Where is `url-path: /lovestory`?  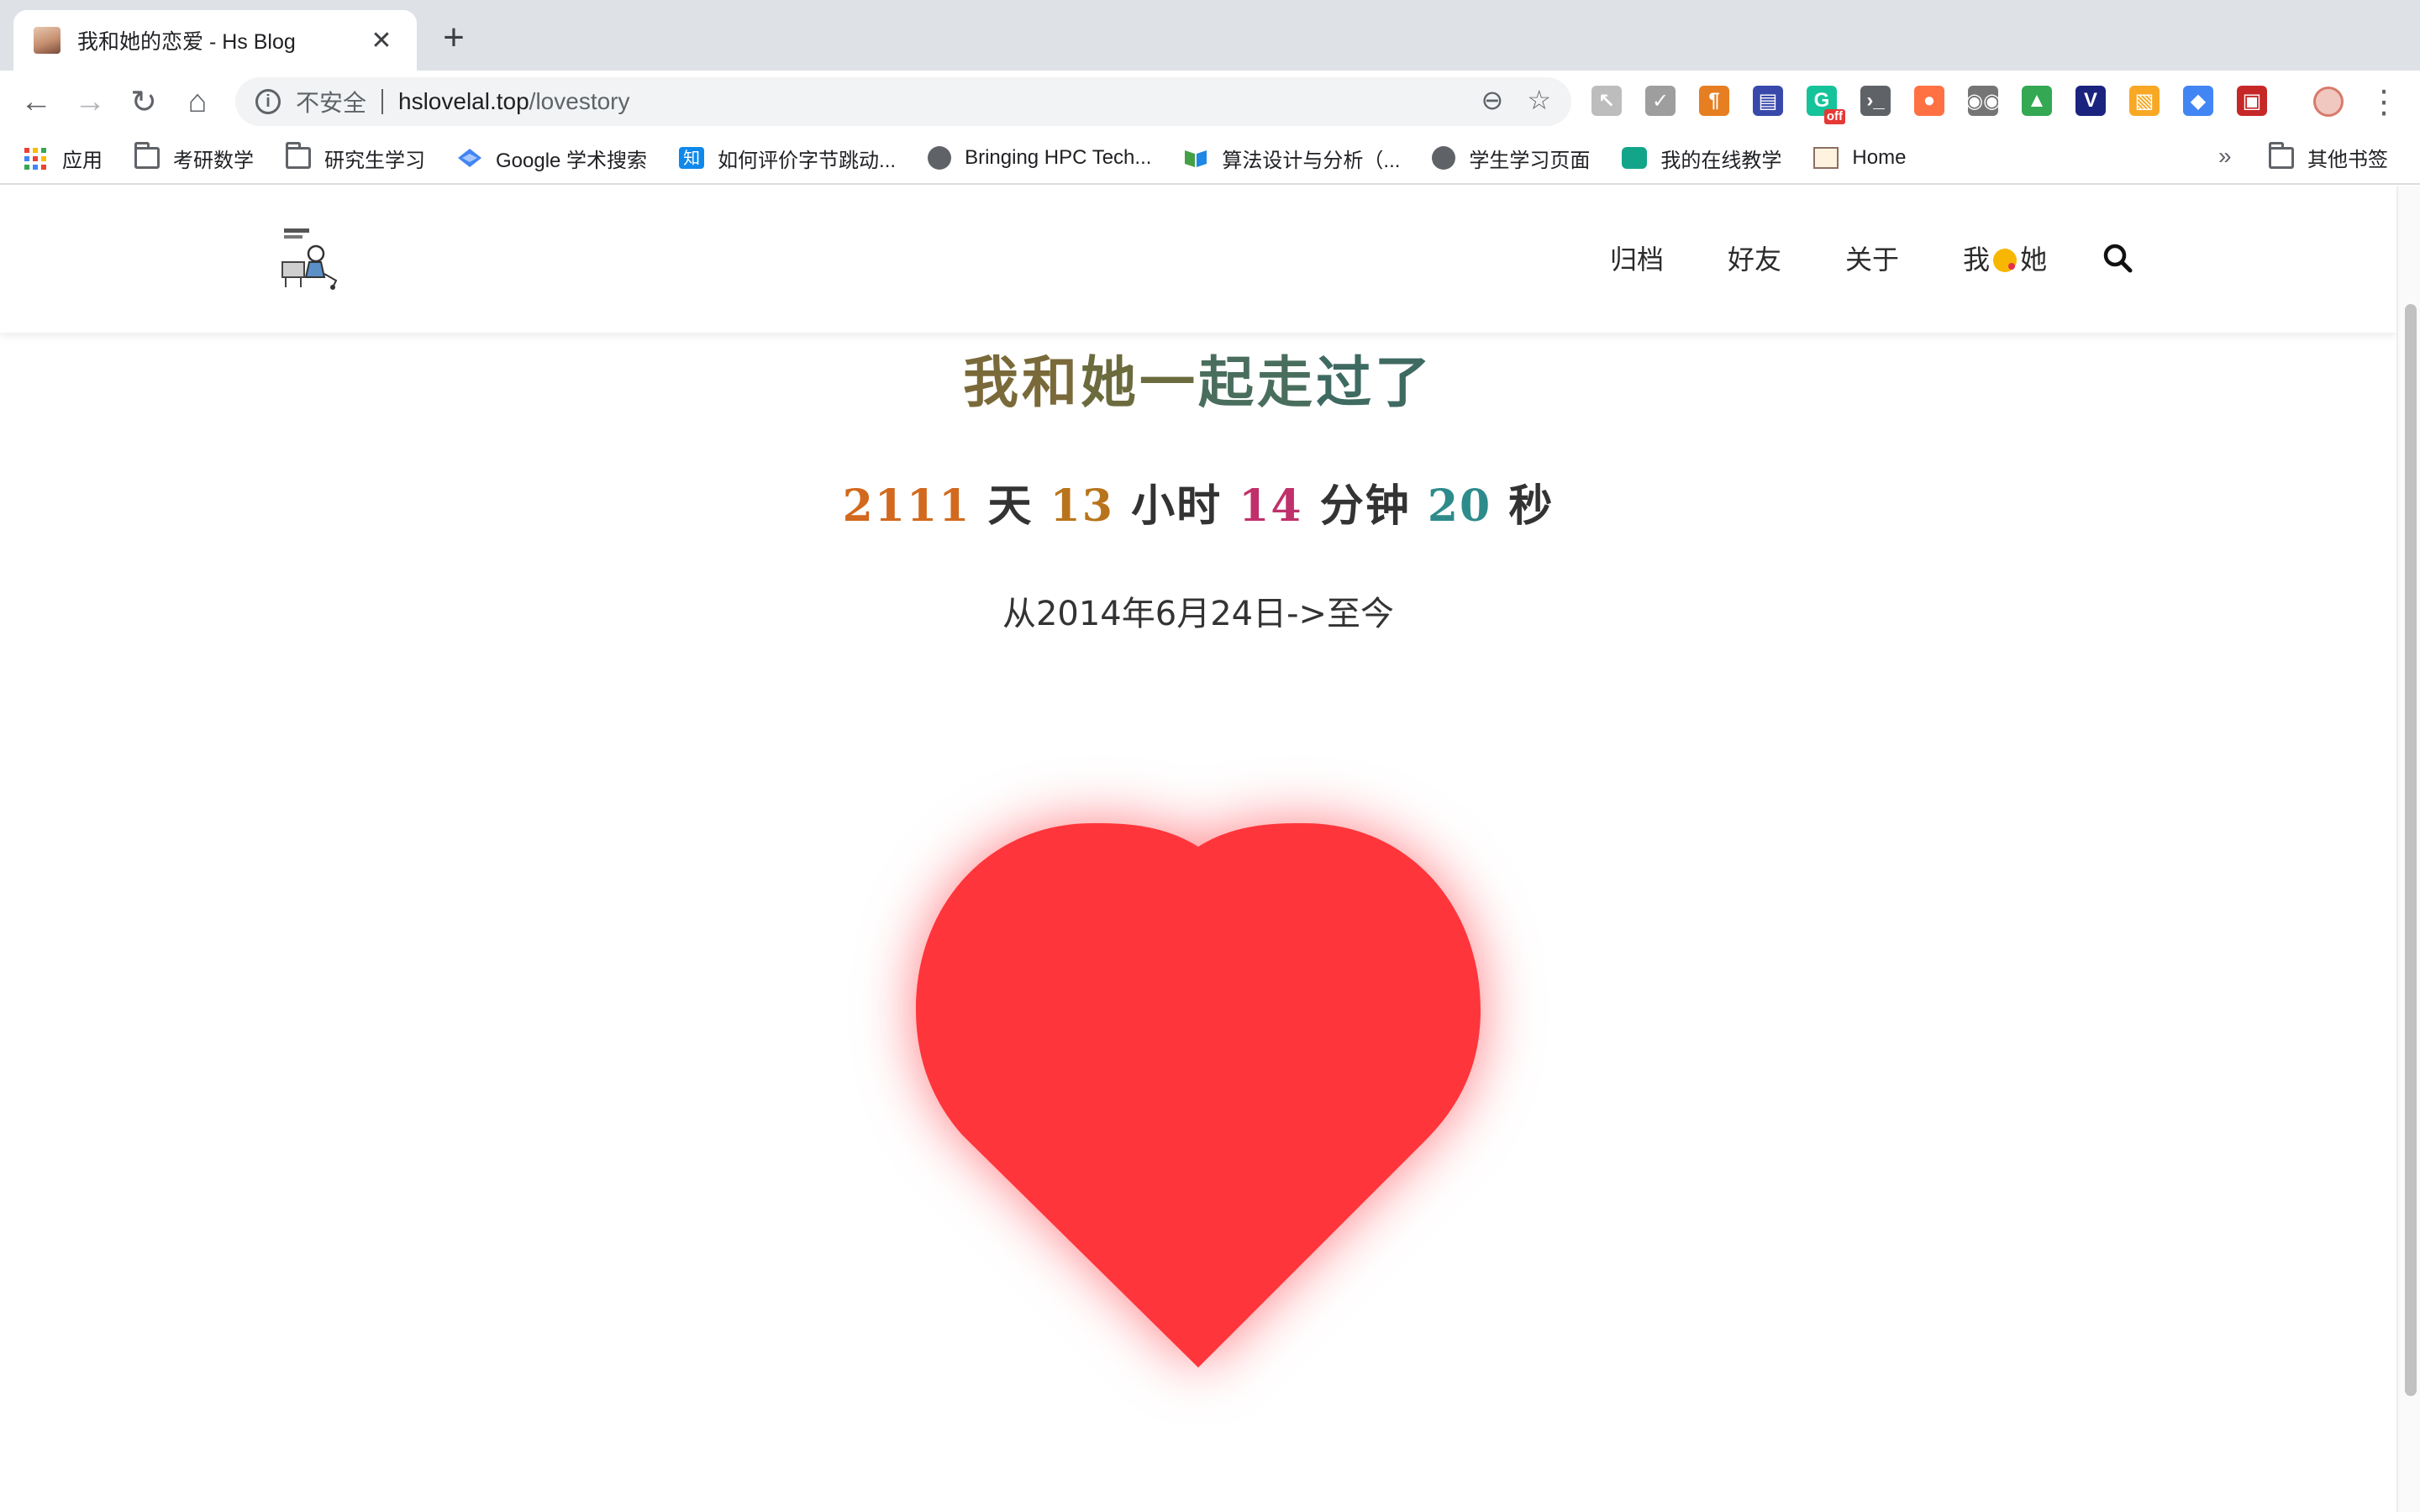 url-path: /lovestory is located at coordinates (579, 101).